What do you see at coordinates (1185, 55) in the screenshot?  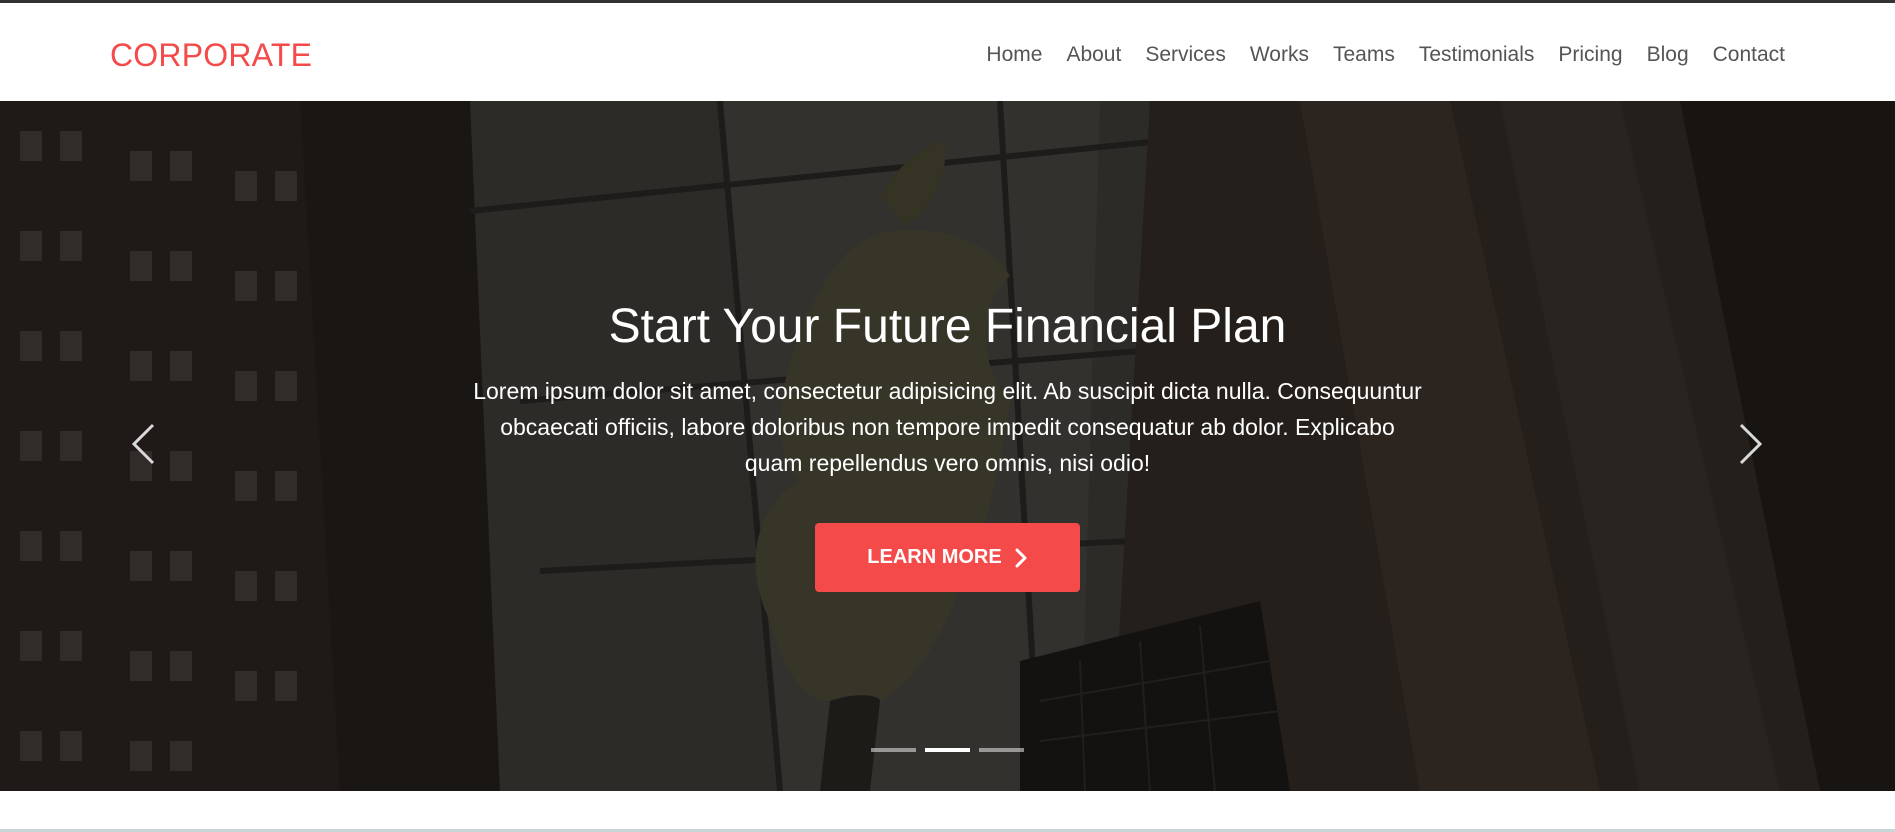 I see `nav-item-services: Services` at bounding box center [1185, 55].